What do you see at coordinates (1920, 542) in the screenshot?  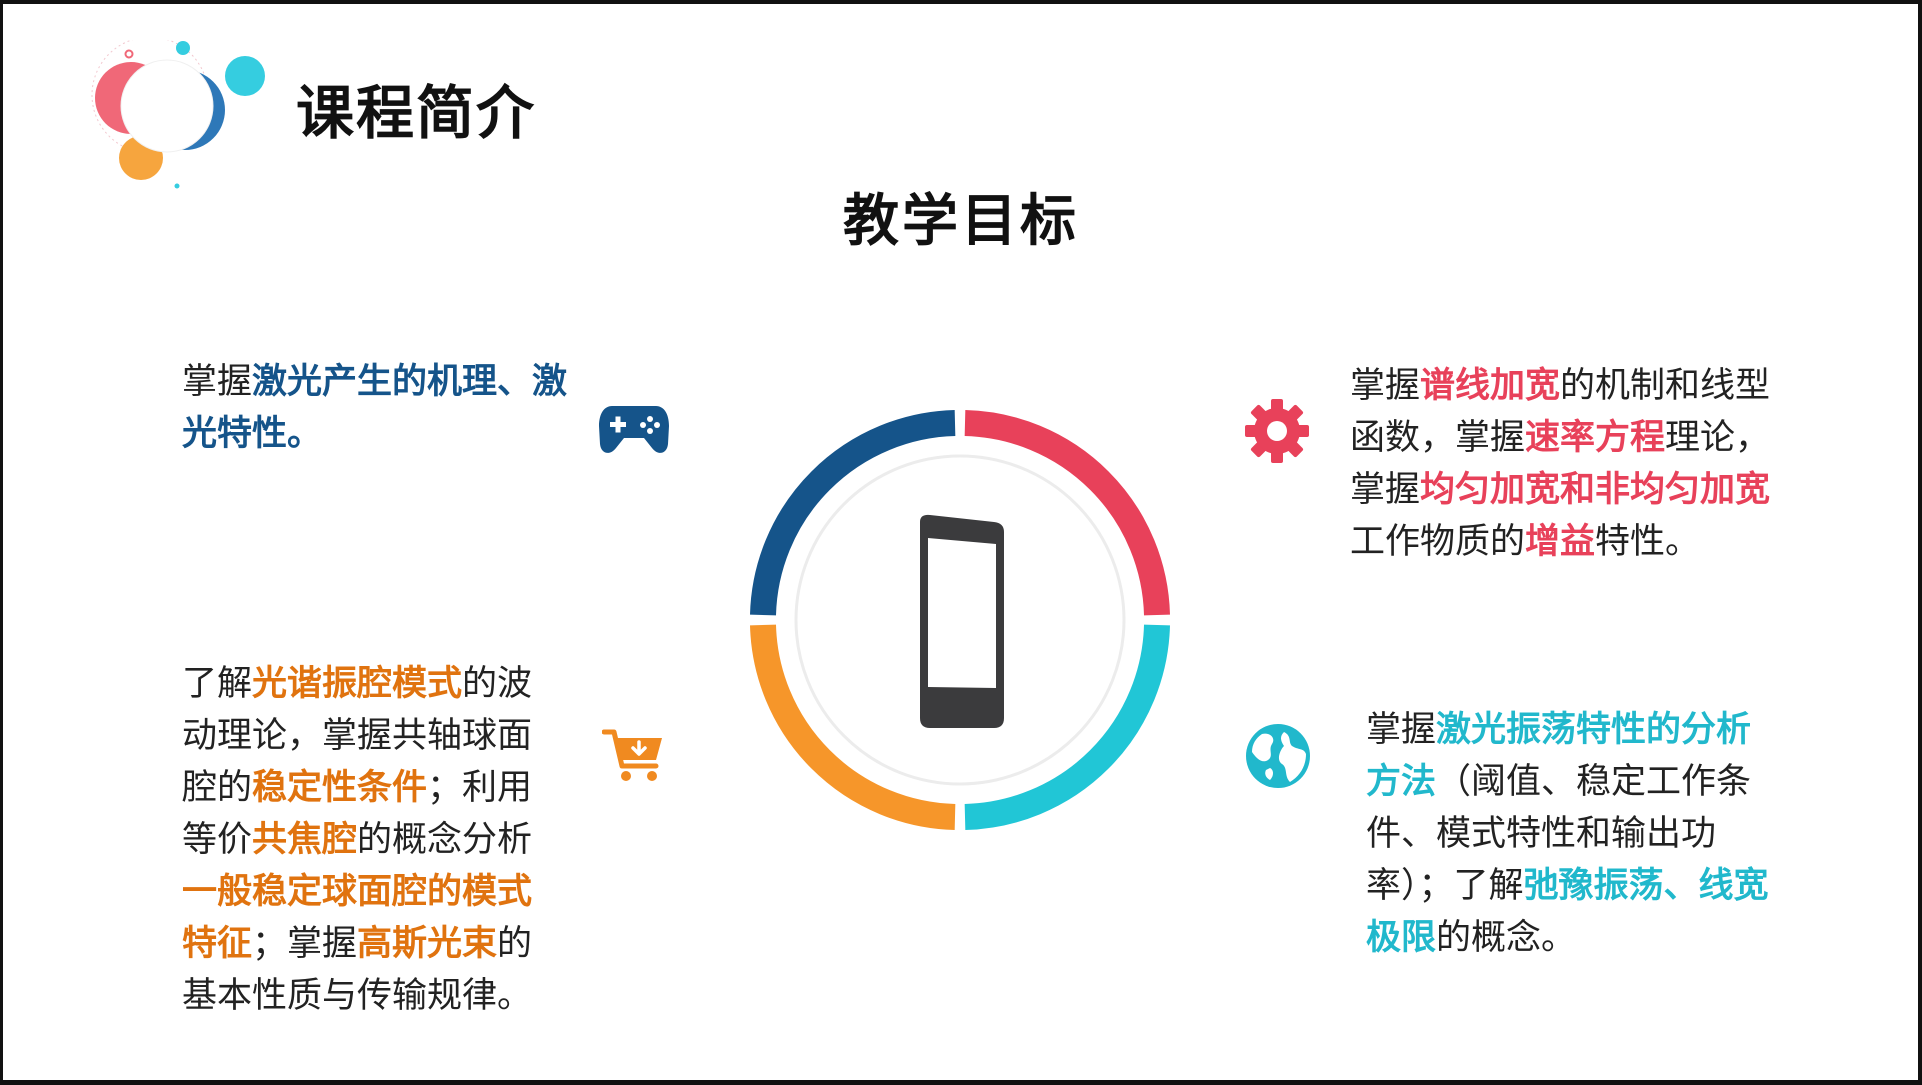 I see `right-border` at bounding box center [1920, 542].